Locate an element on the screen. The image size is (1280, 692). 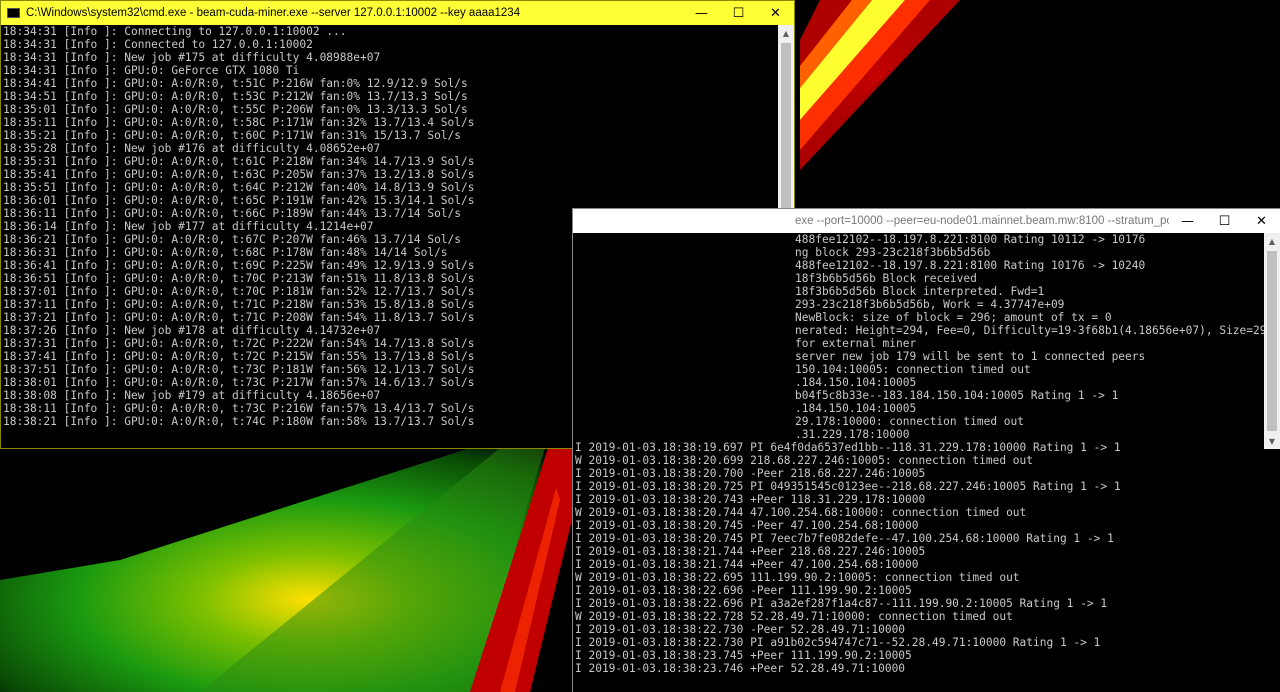
node-scrollbar: ▲ ▼ is located at coordinates (1272, 341).